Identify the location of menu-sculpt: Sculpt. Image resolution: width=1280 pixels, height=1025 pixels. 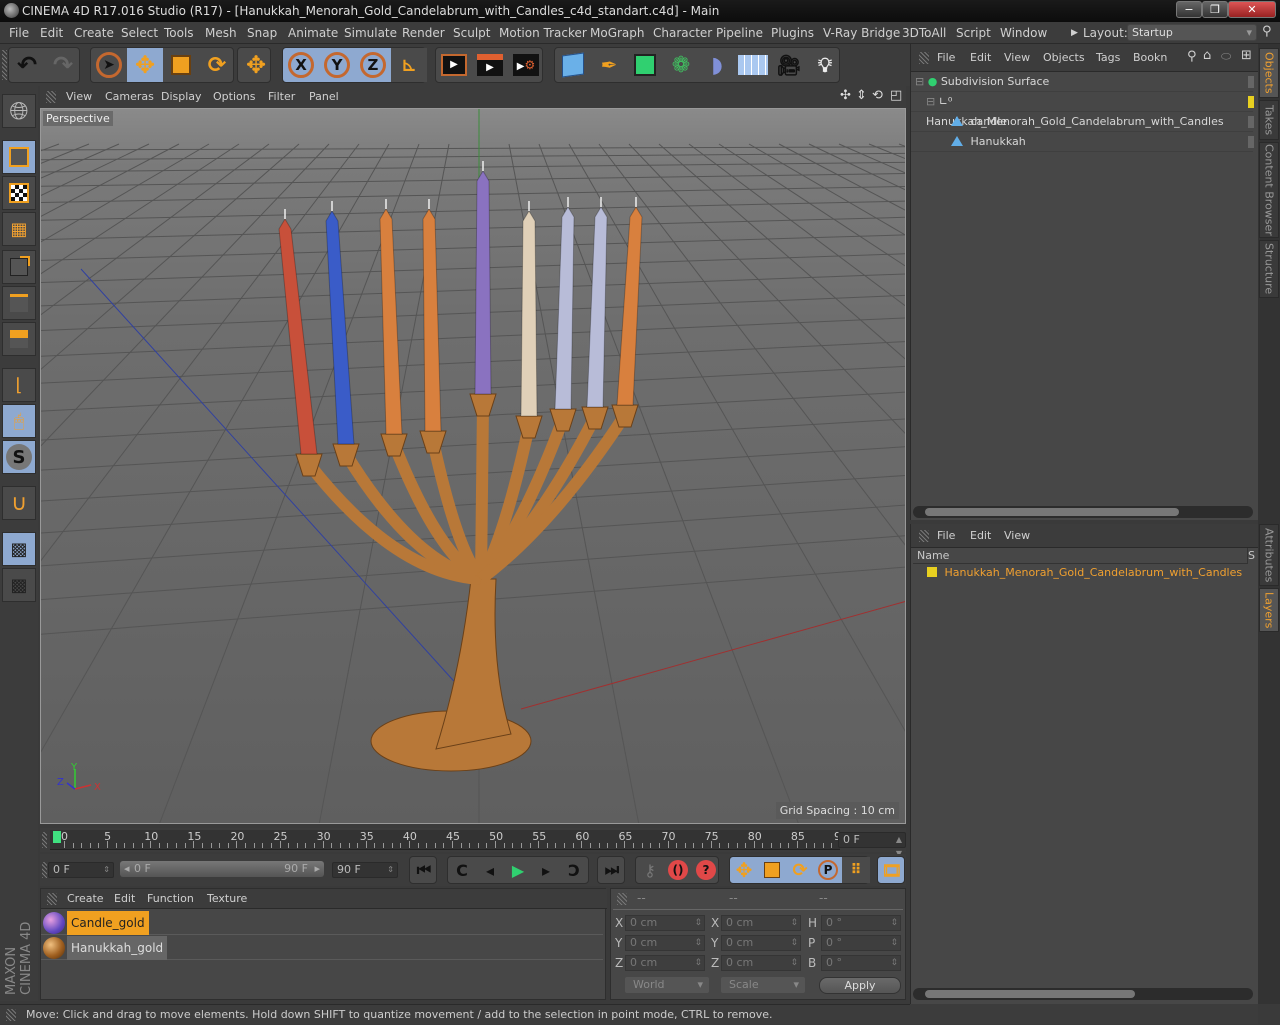
(471, 33).